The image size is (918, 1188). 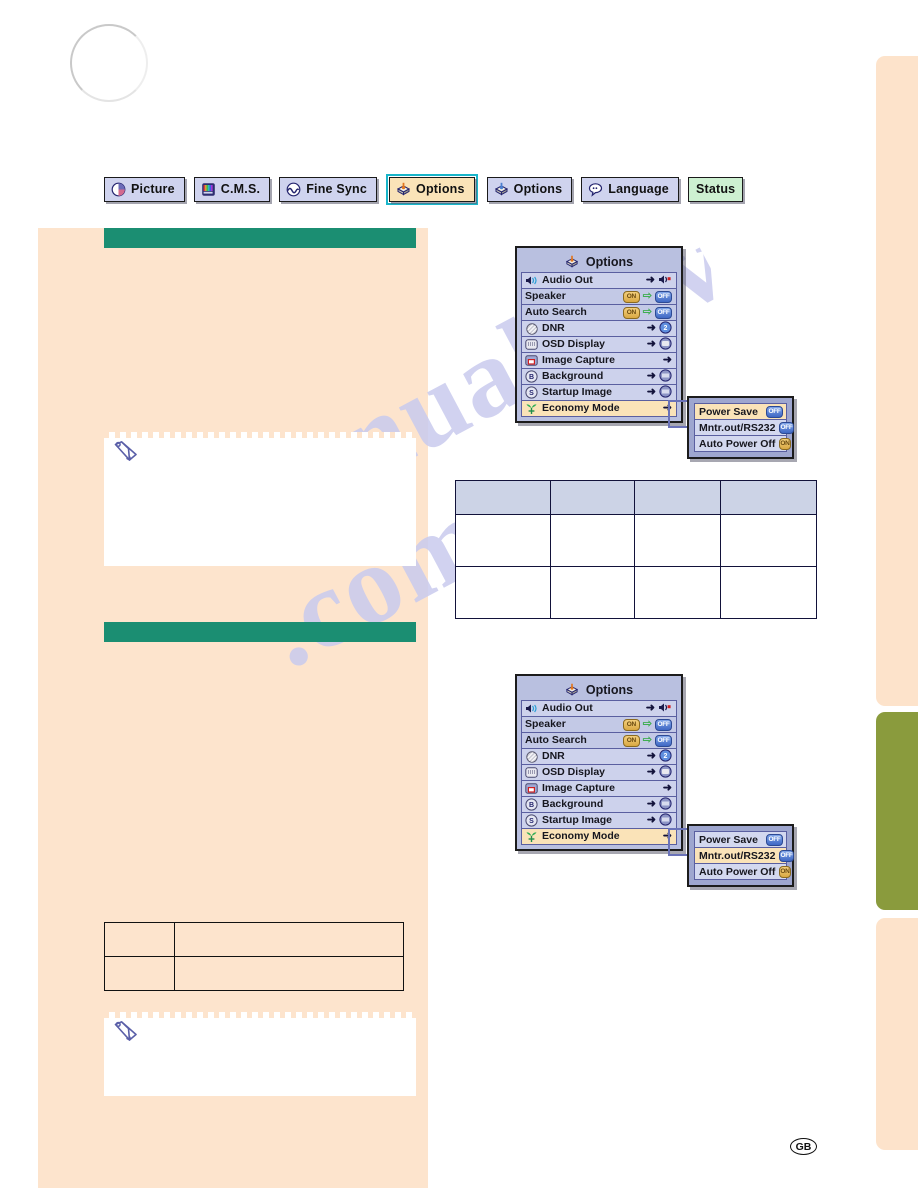 I want to click on tab-cms: C.M.S., so click(x=232, y=189).